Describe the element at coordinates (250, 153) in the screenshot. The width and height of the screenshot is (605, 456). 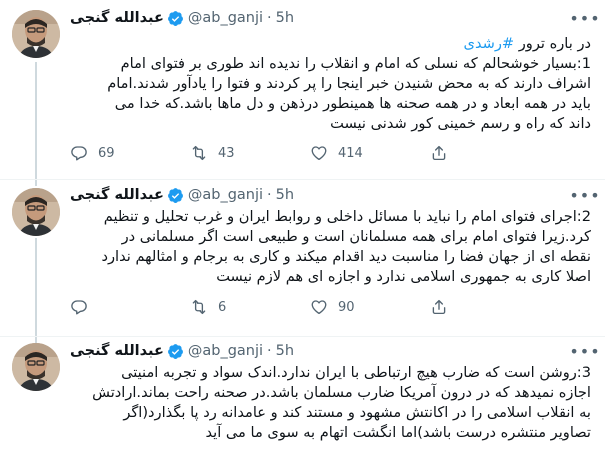
I see `retweet-button: 43` at that location.